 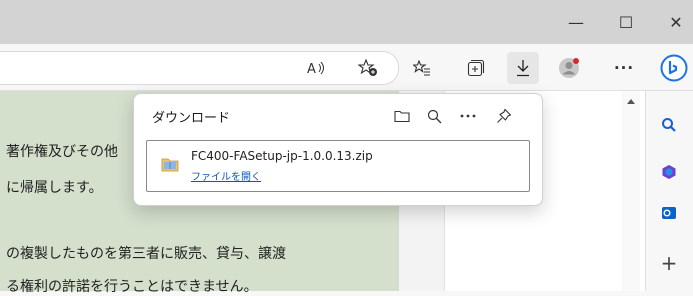 I want to click on add-favorite-button, so click(x=368, y=68).